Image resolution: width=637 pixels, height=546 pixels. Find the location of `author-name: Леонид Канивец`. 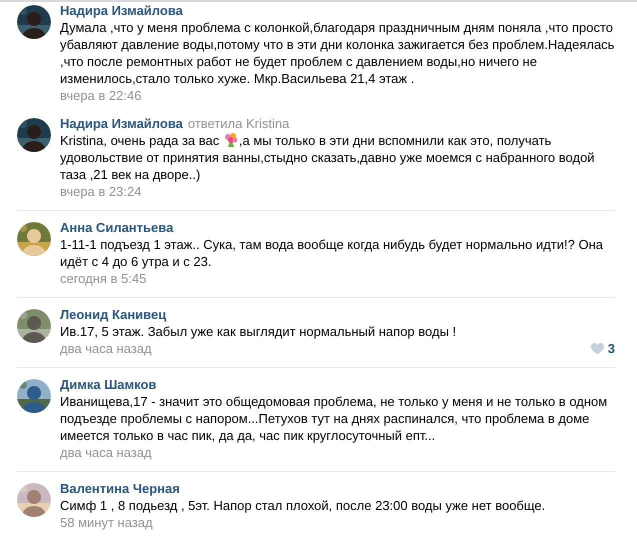

author-name: Леонид Канивец is located at coordinates (113, 314).